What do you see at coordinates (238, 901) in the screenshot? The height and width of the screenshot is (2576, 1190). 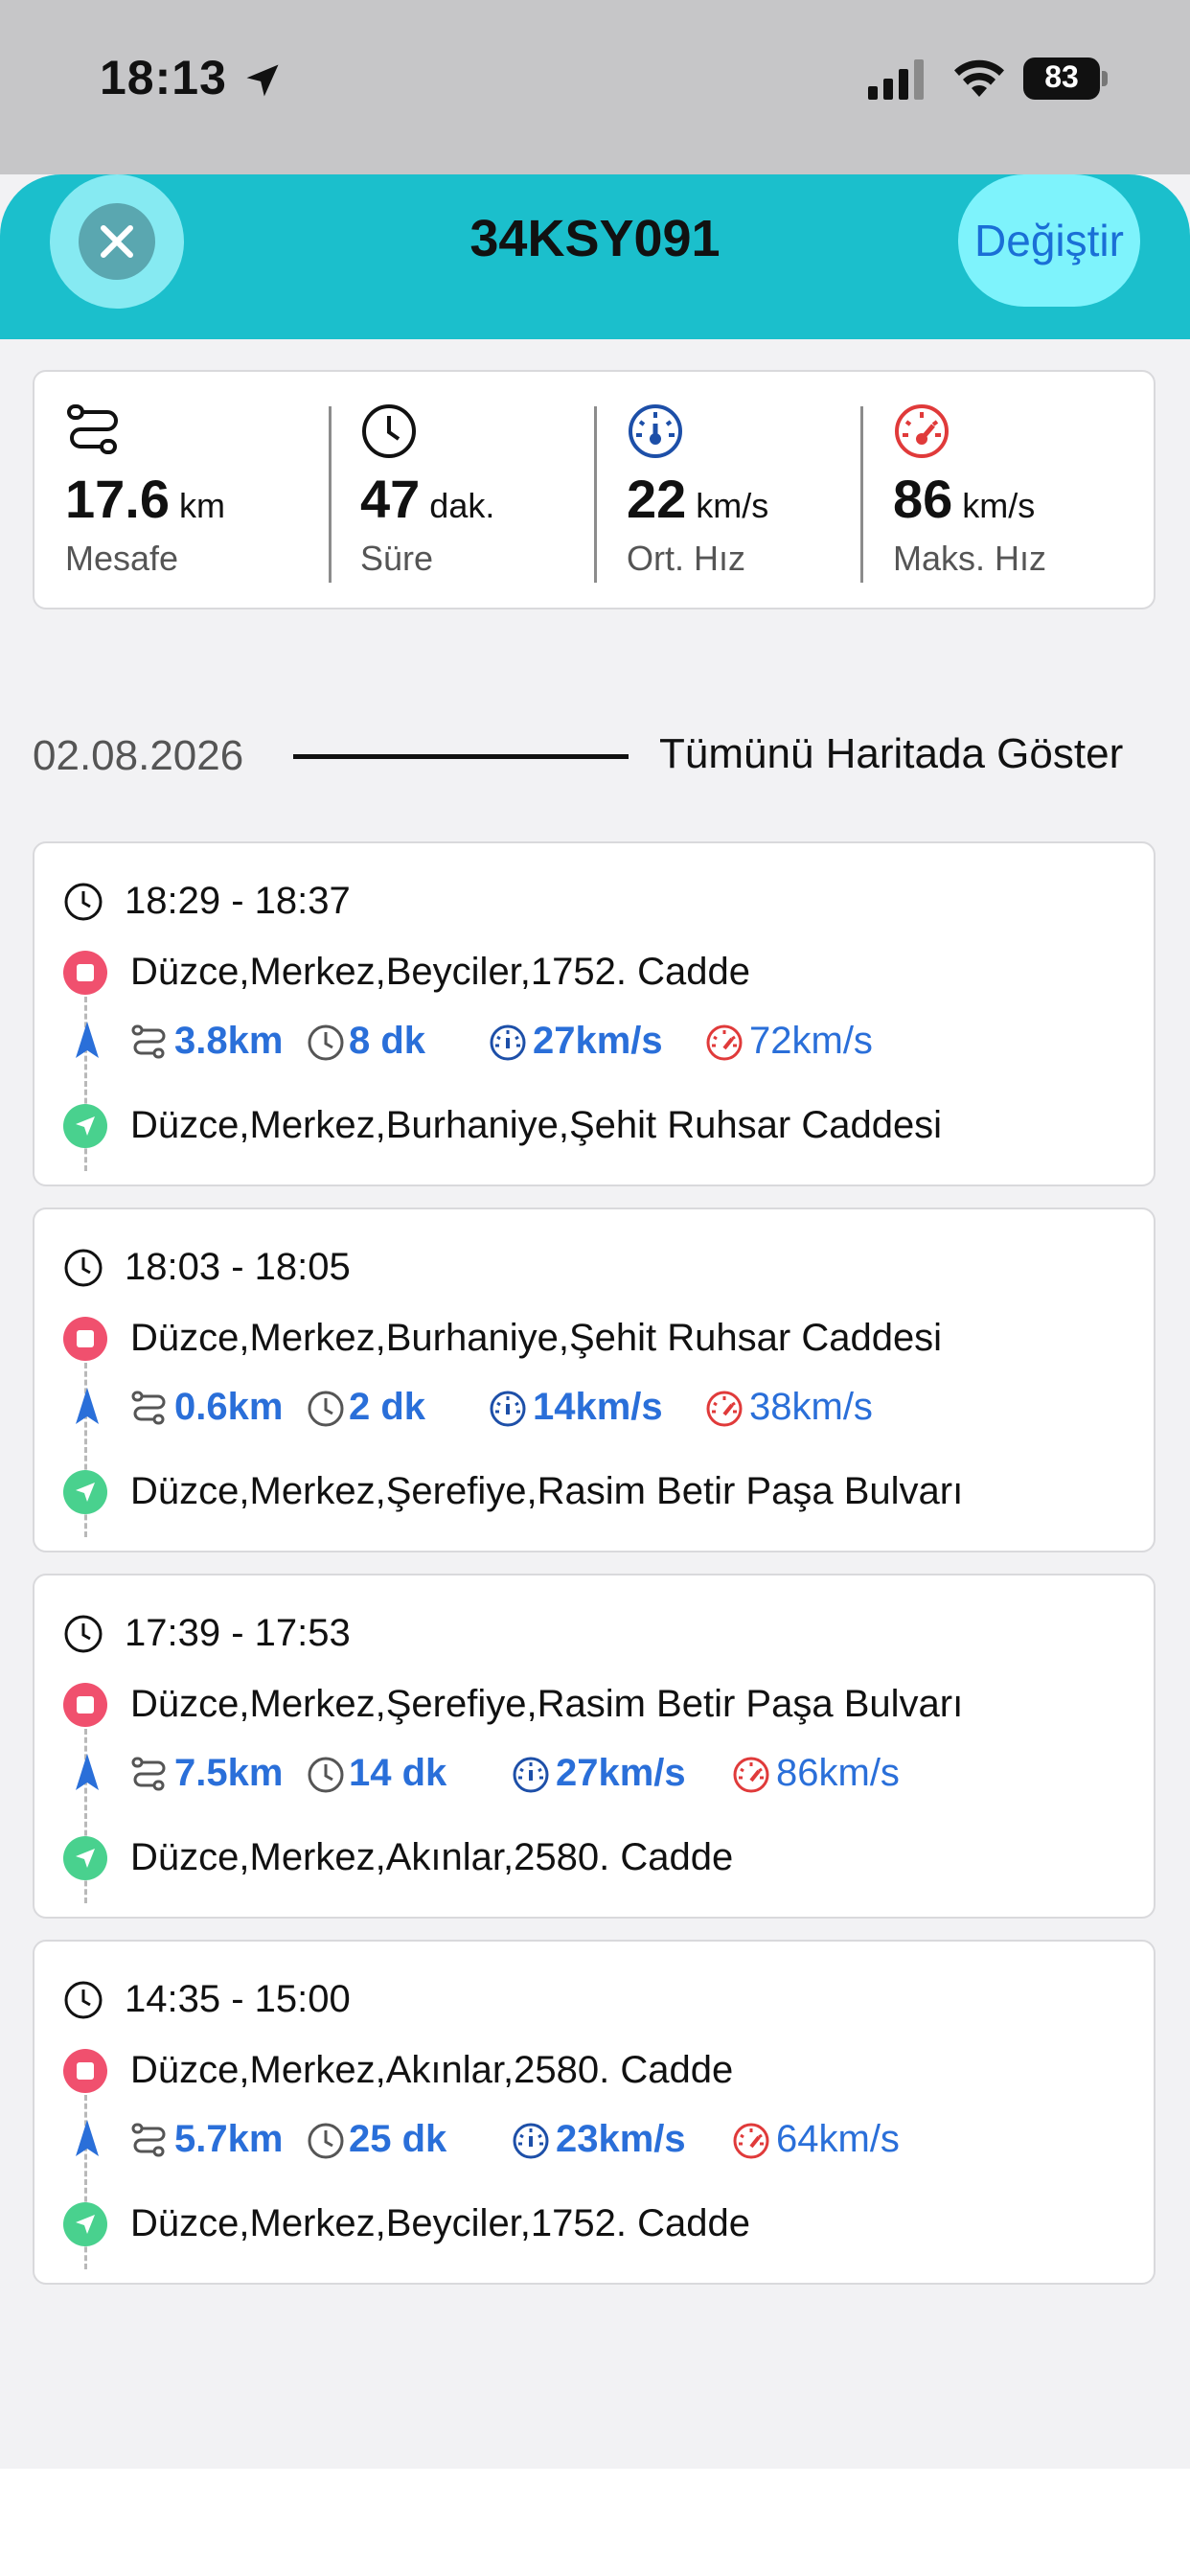 I see `trip-time-range: 18:29 - 18:37` at bounding box center [238, 901].